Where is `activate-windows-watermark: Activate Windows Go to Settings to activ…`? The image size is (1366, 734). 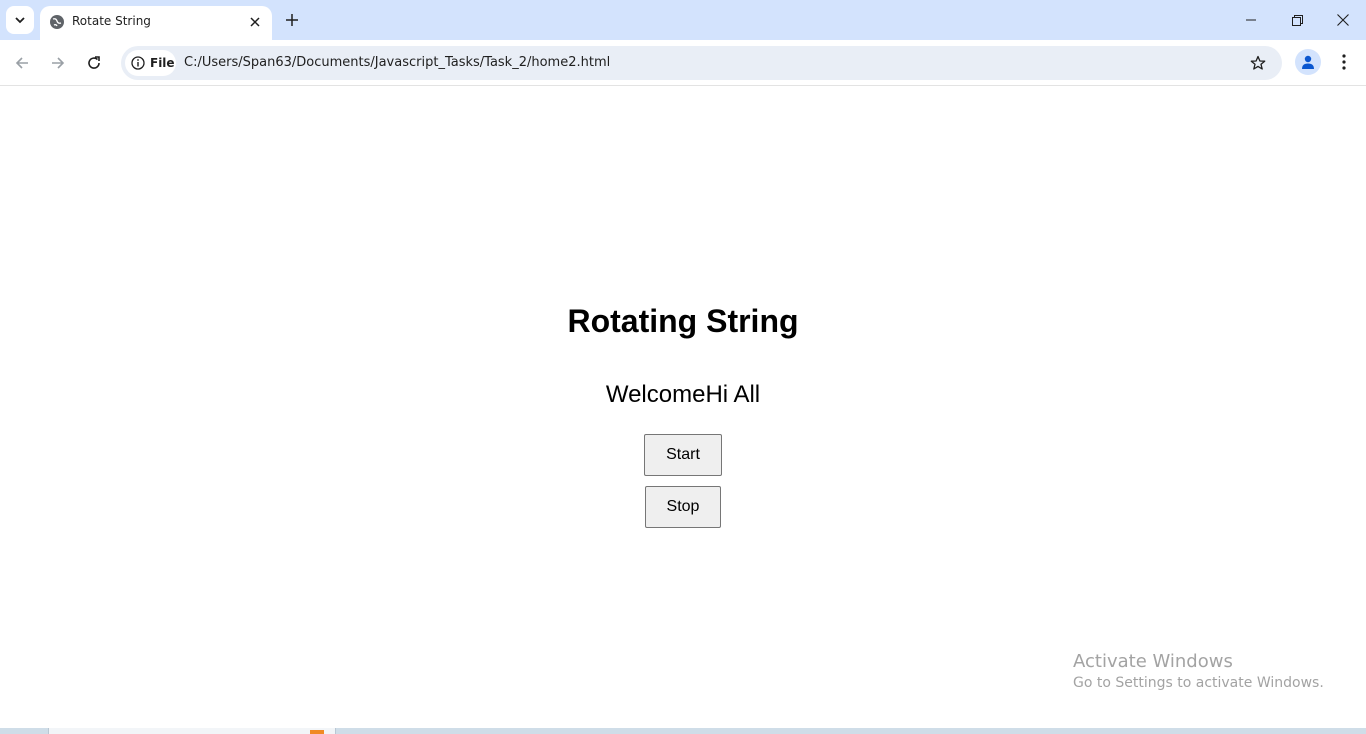
activate-windows-watermark: Activate Windows Go to Settings to activ… is located at coordinates (1198, 671).